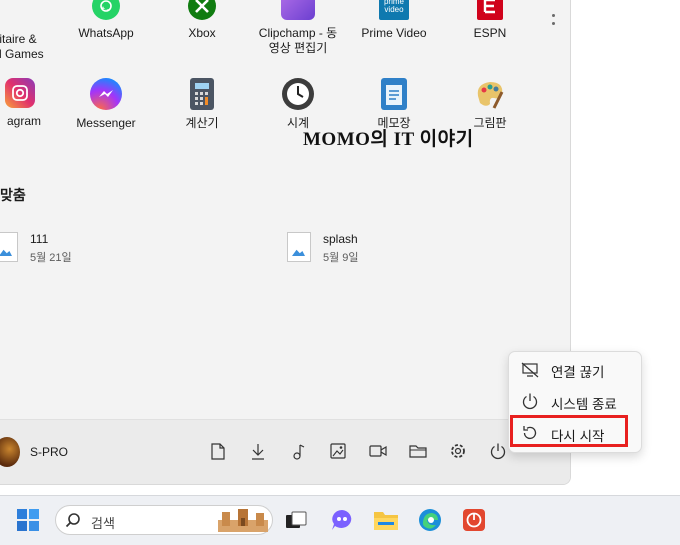  What do you see at coordinates (298, 451) in the screenshot?
I see `music-icon` at bounding box center [298, 451].